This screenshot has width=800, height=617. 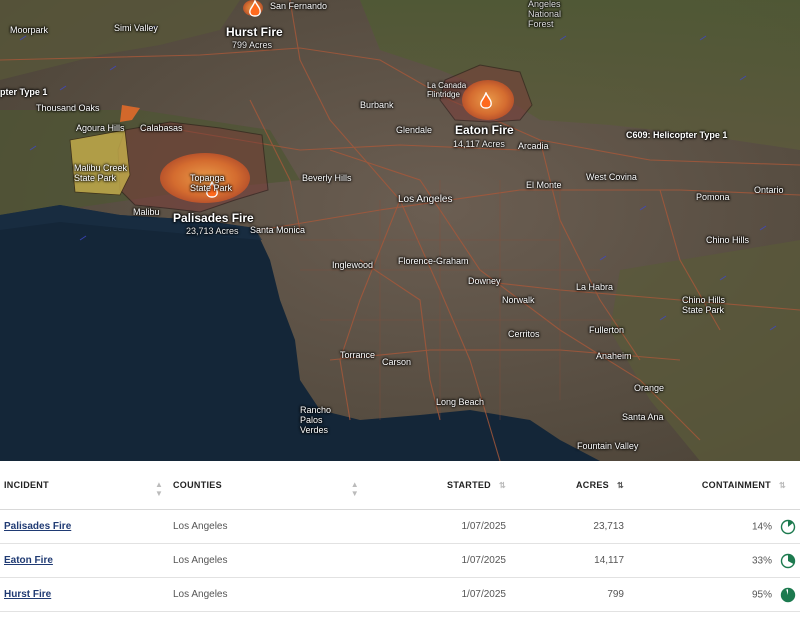 I want to click on place-label: Topanga State Park, so click(x=211, y=183).